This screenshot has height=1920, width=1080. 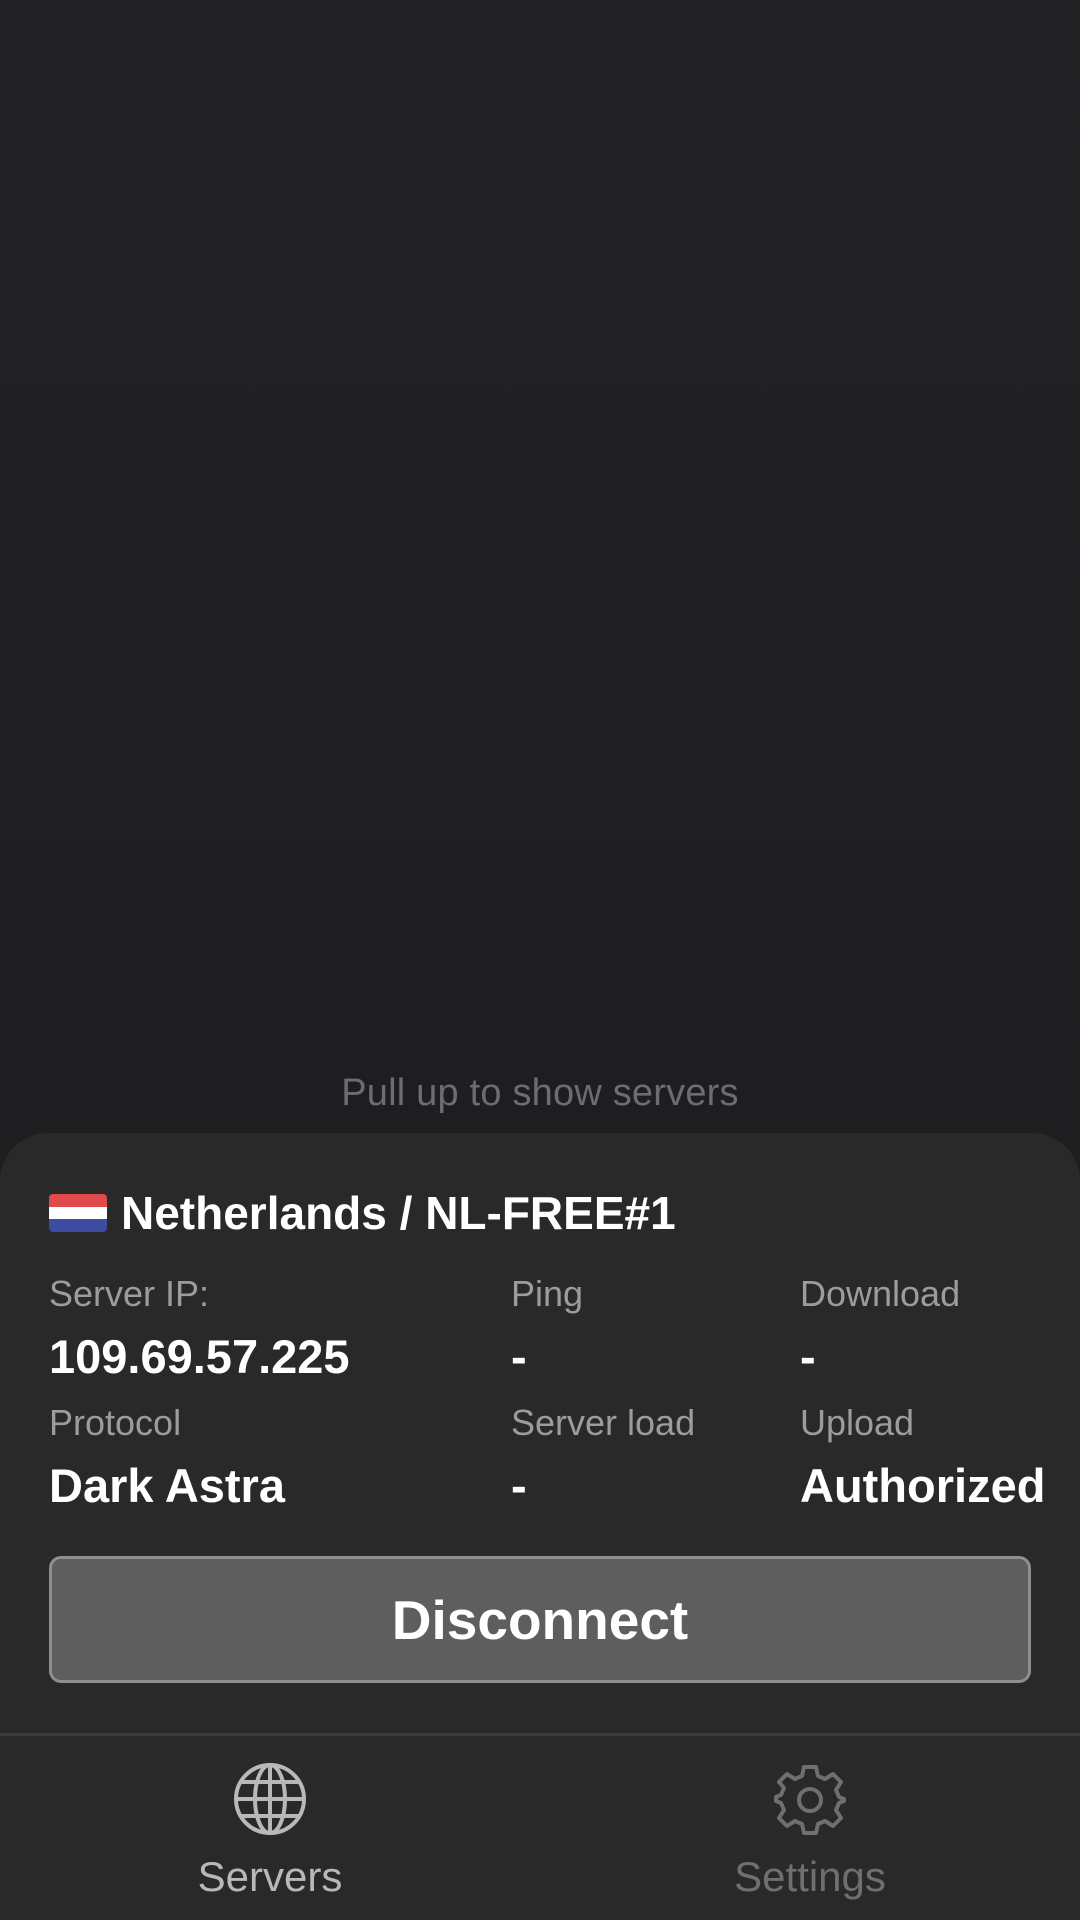 I want to click on globe-icon, so click(x=270, y=1799).